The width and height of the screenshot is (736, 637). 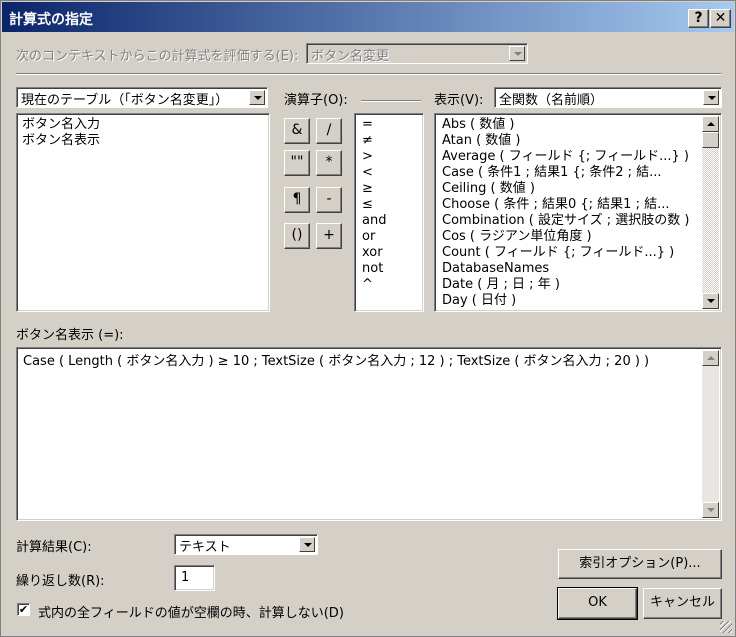 What do you see at coordinates (194, 578) in the screenshot?
I see `repeat-input: 1` at bounding box center [194, 578].